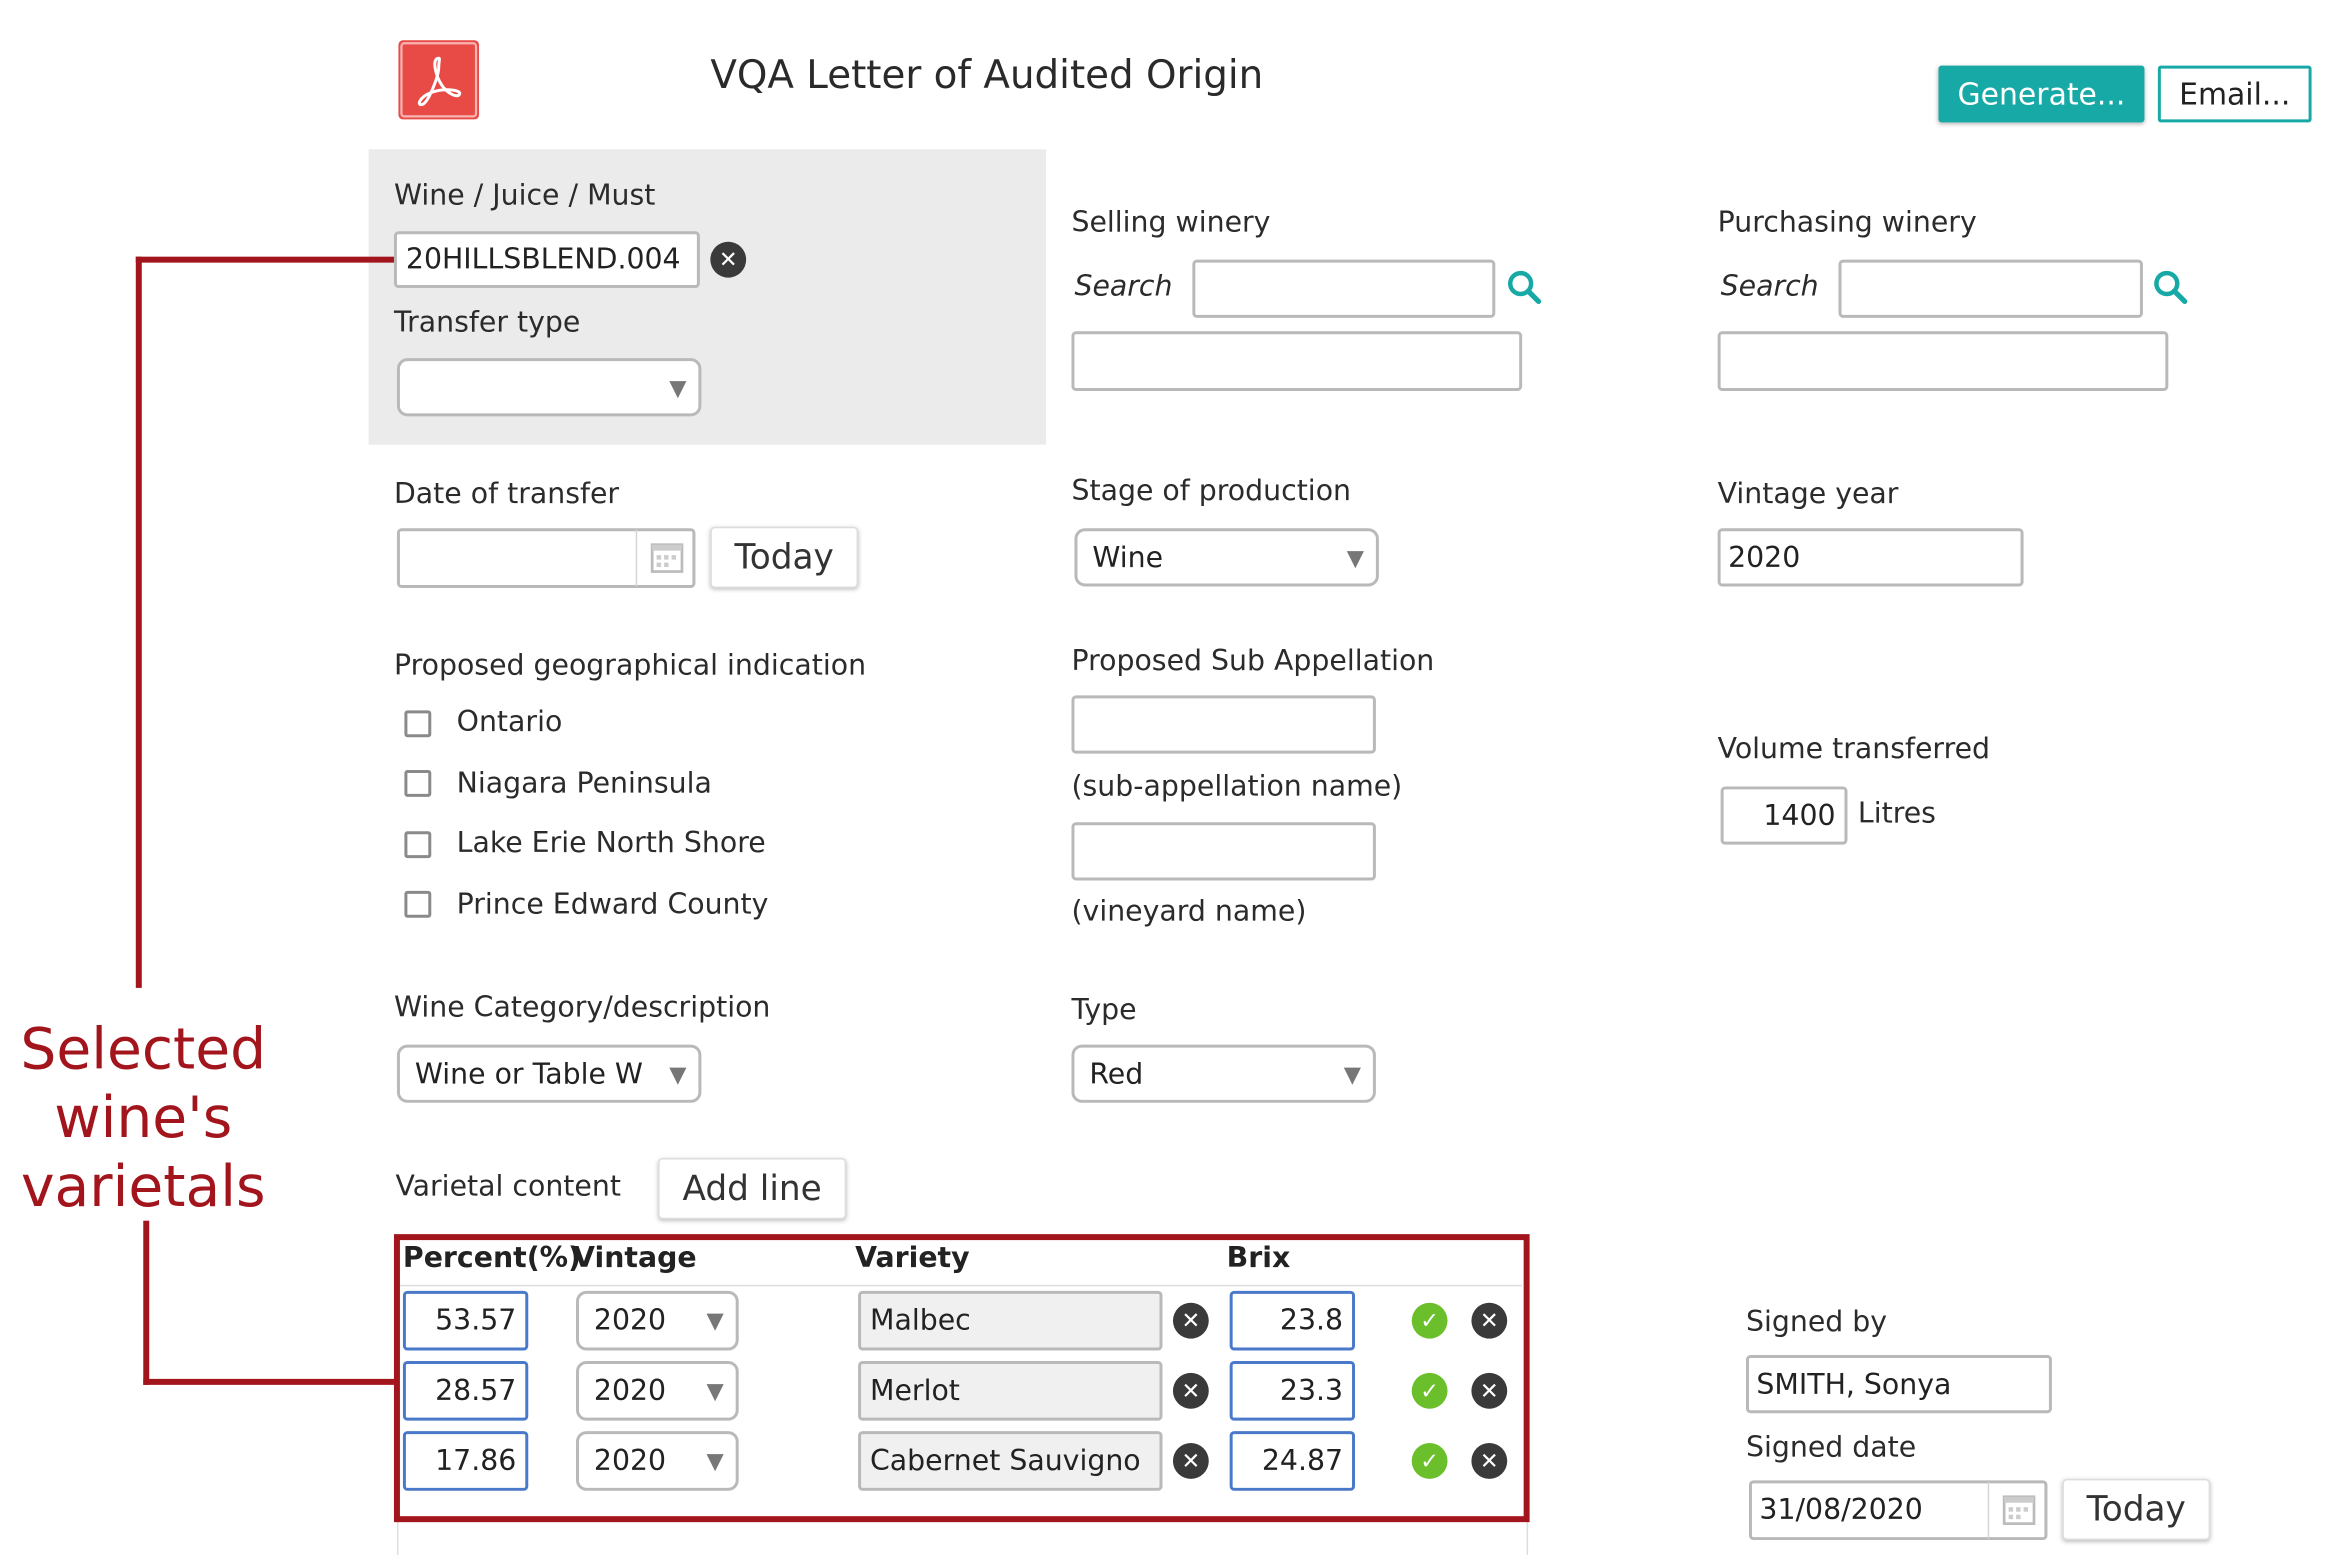 The height and width of the screenshot is (1564, 2328). I want to click on category-label: Wine Category/description, so click(582, 1007).